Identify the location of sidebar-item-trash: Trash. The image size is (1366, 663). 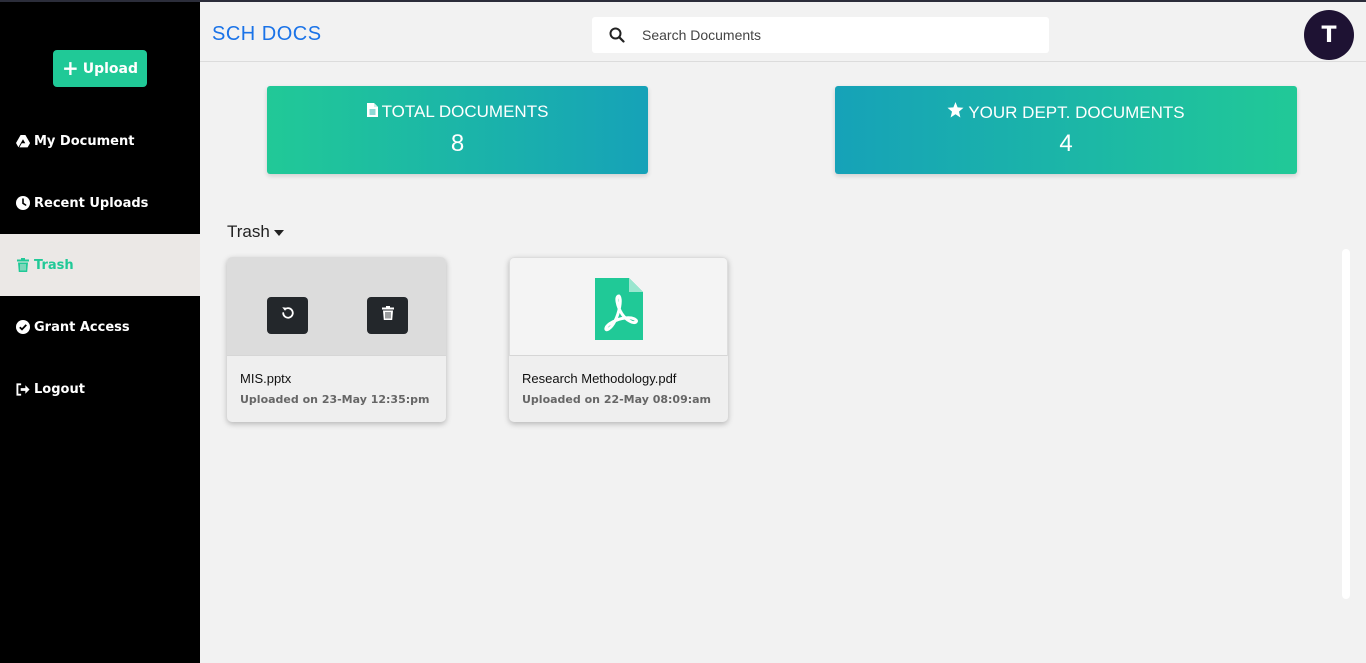
(100, 265).